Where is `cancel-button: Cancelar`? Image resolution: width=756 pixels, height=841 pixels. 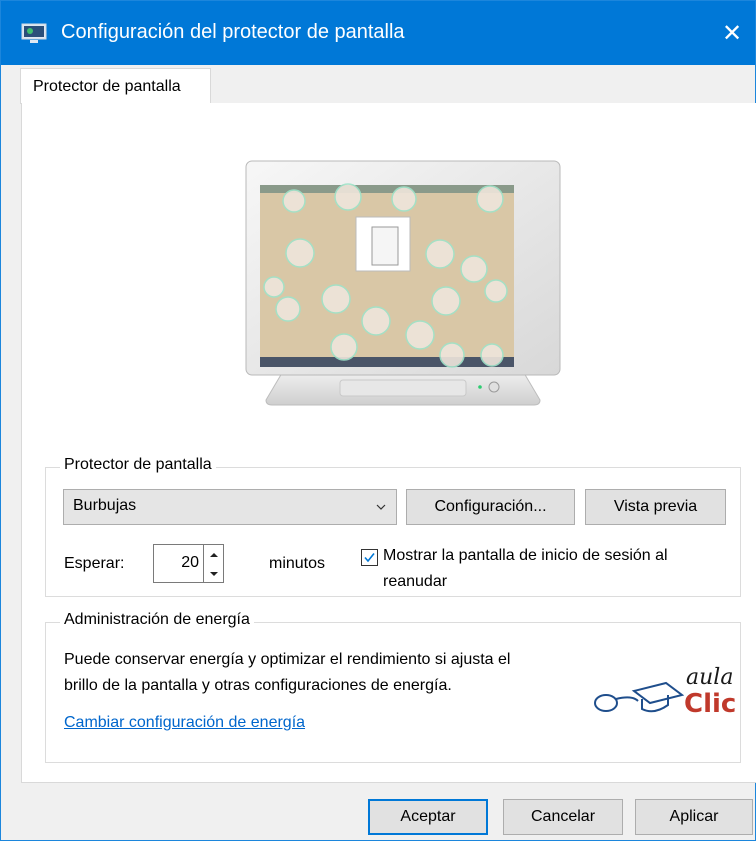 cancel-button: Cancelar is located at coordinates (563, 817).